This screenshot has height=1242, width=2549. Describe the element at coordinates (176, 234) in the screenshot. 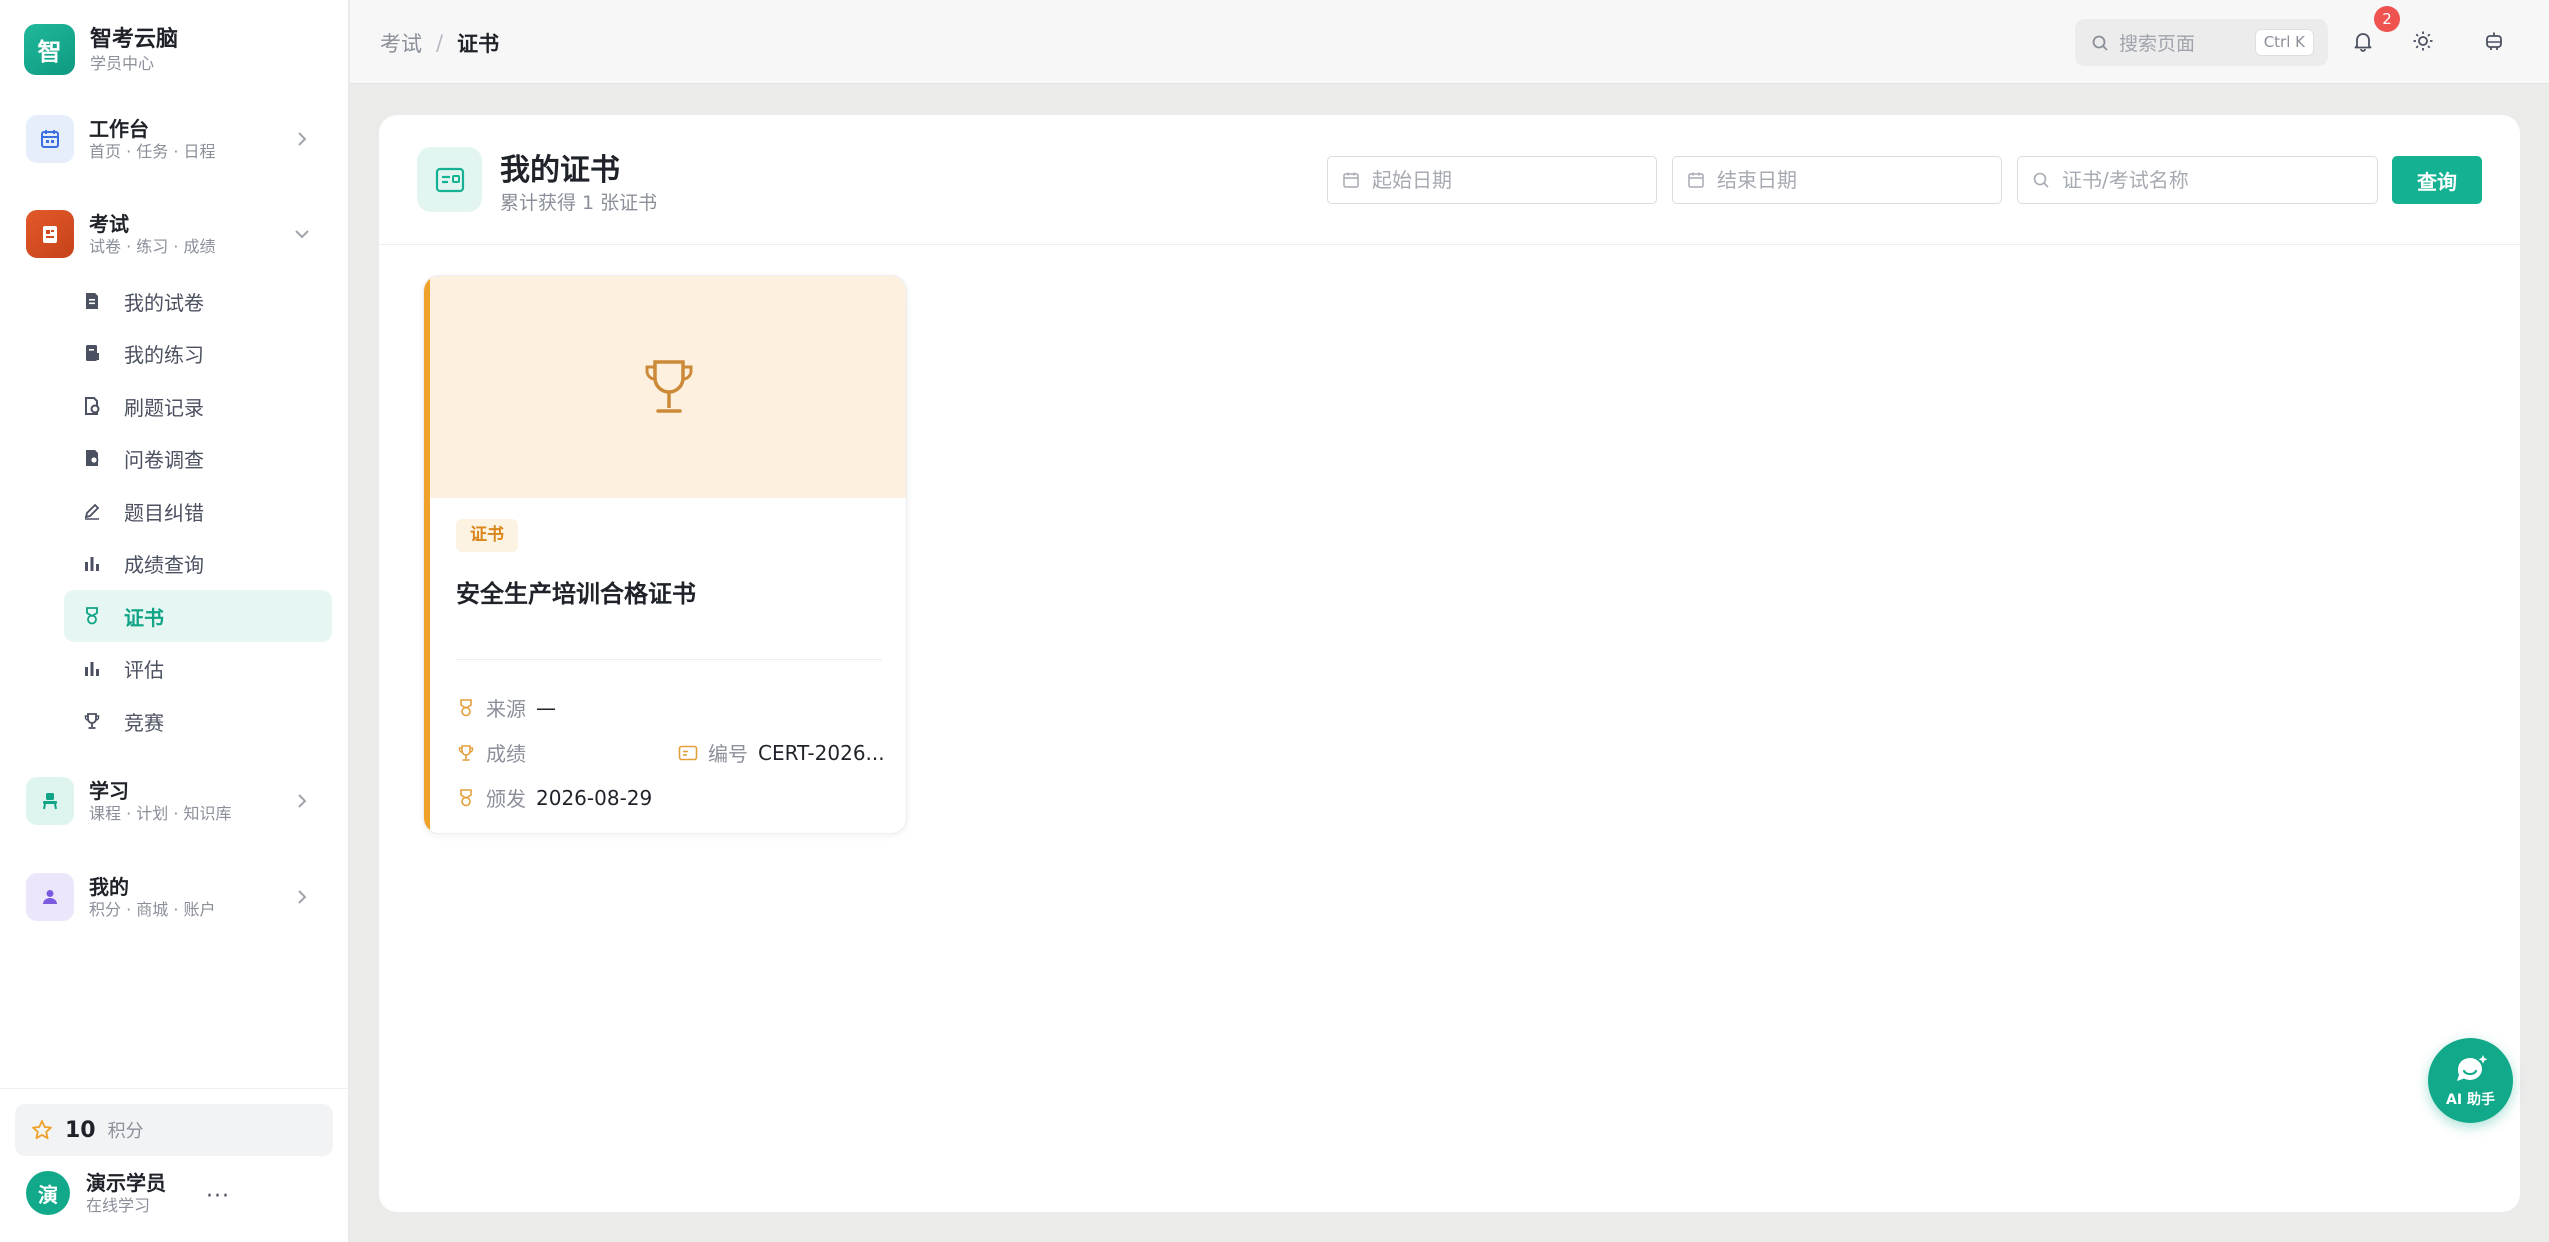

I see `nav-group-exam: 考试 试卷 · 练习 · 成绩` at that location.